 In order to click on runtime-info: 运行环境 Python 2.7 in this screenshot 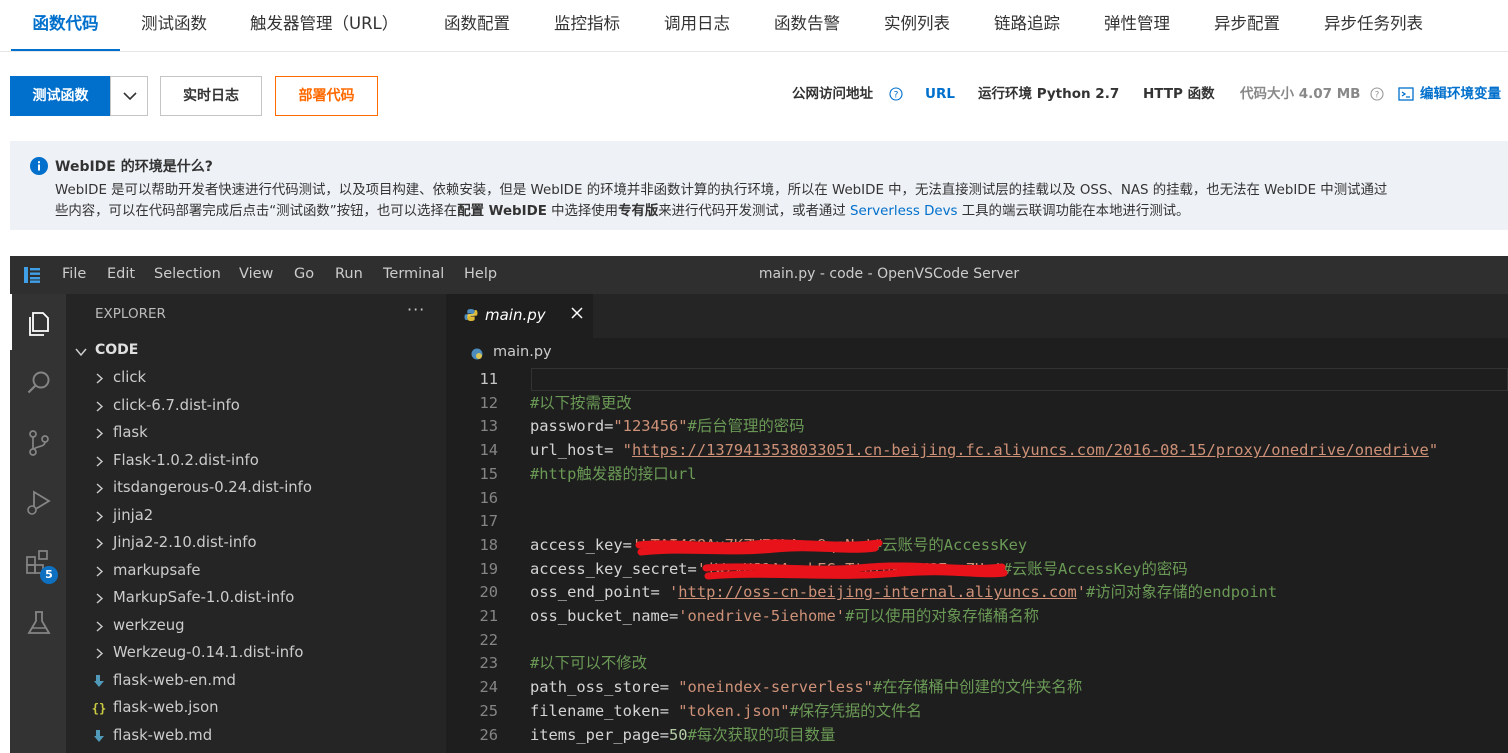, I will do `click(1049, 94)`.